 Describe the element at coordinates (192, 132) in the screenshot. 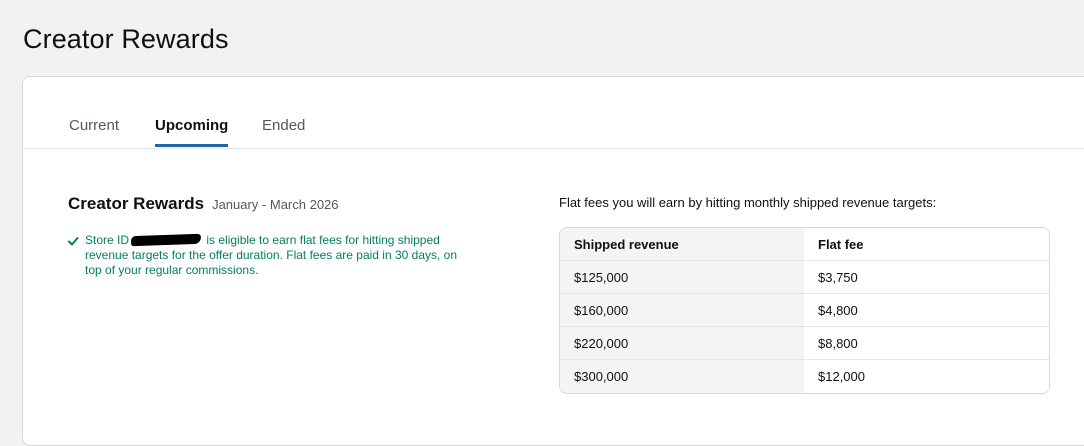

I see `tab-upcoming: Upcoming` at that location.